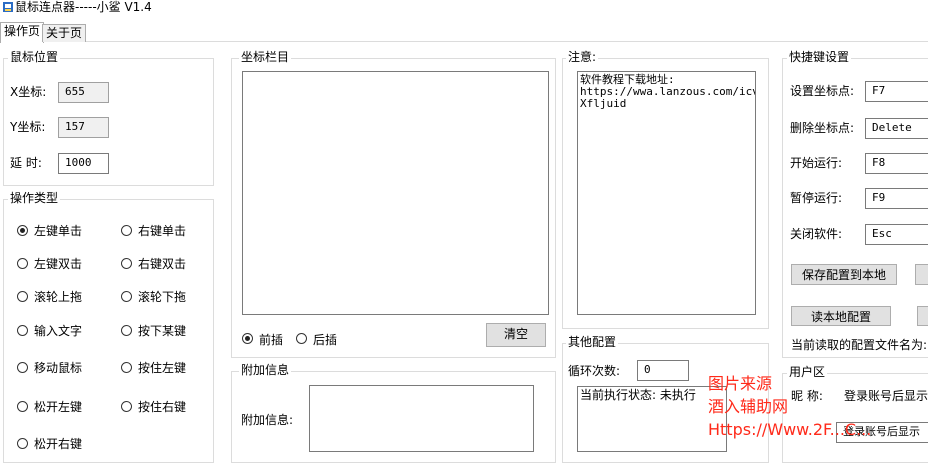 The image size is (928, 463). I want to click on operation-label: 松开左键, so click(58, 407).